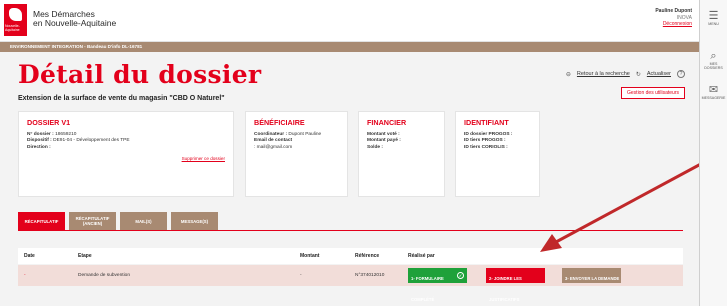  I want to click on col-date: Date, so click(29, 256).